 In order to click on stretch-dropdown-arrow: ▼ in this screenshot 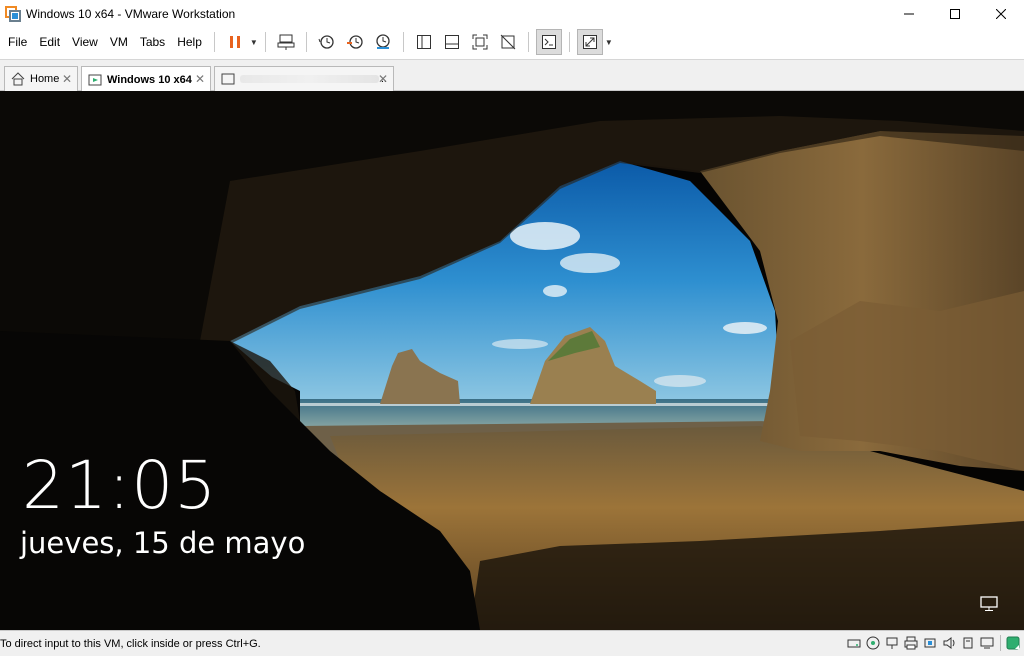, I will do `click(609, 42)`.